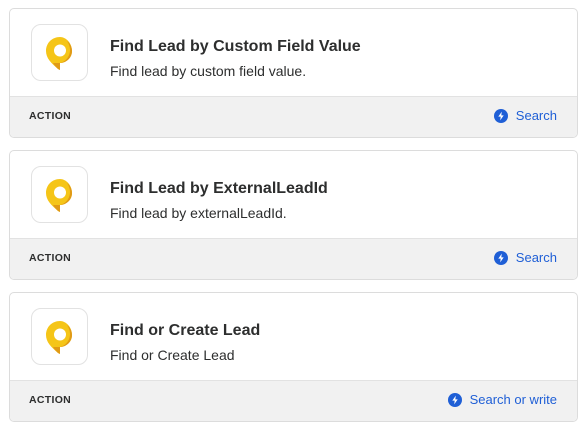 The width and height of the screenshot is (586, 431). What do you see at coordinates (293, 400) in the screenshot?
I see `card-footer: ACTION Search or write` at bounding box center [293, 400].